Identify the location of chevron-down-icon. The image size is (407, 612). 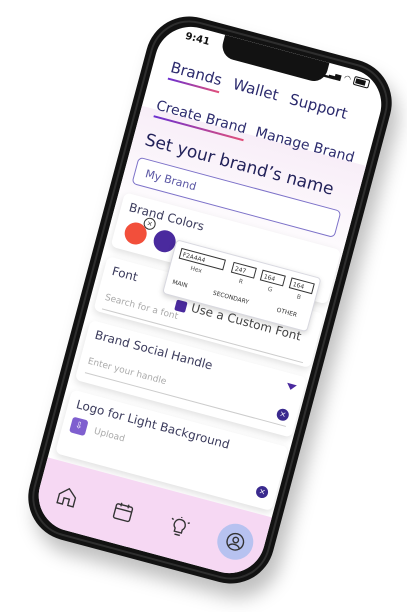
(291, 387).